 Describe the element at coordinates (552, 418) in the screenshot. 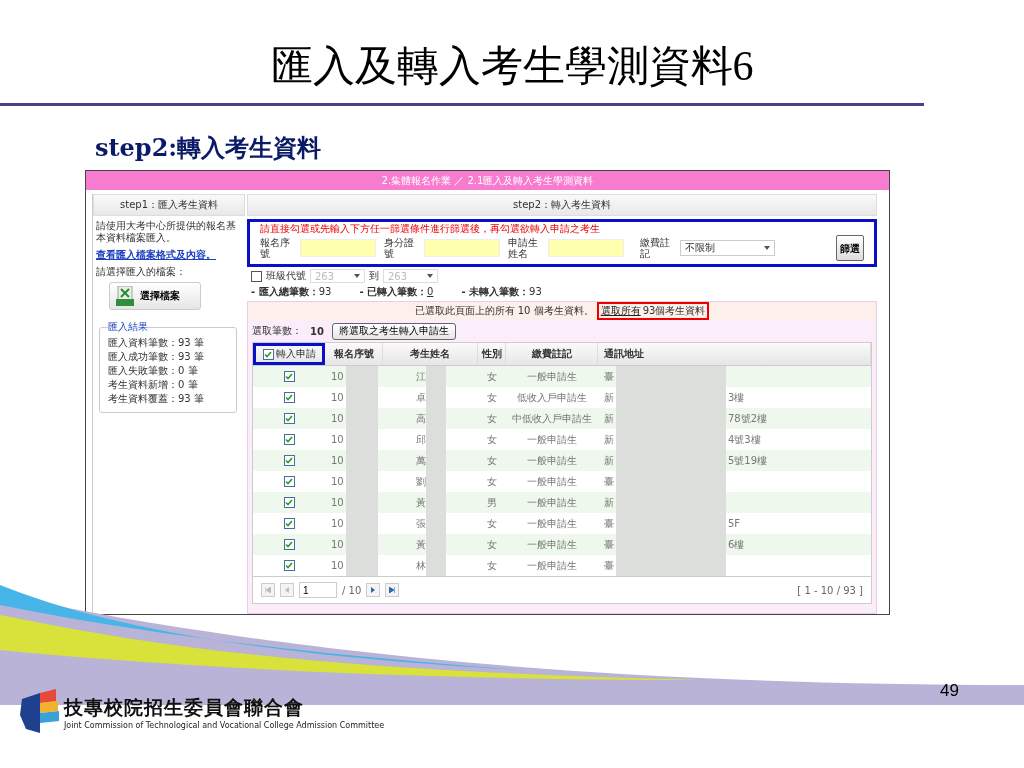

I see `table-cell: 中低收入戶申請生` at that location.